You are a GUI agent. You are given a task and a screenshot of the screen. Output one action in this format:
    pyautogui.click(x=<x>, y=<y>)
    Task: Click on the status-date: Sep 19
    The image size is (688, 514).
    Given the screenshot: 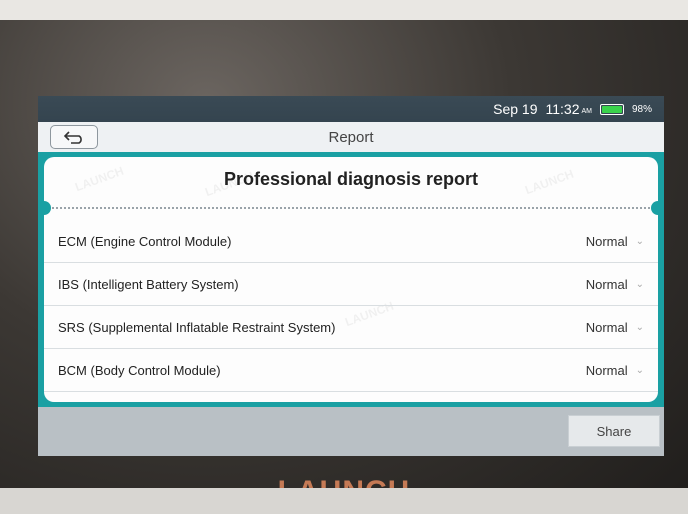 What is the action you would take?
    pyautogui.click(x=515, y=109)
    